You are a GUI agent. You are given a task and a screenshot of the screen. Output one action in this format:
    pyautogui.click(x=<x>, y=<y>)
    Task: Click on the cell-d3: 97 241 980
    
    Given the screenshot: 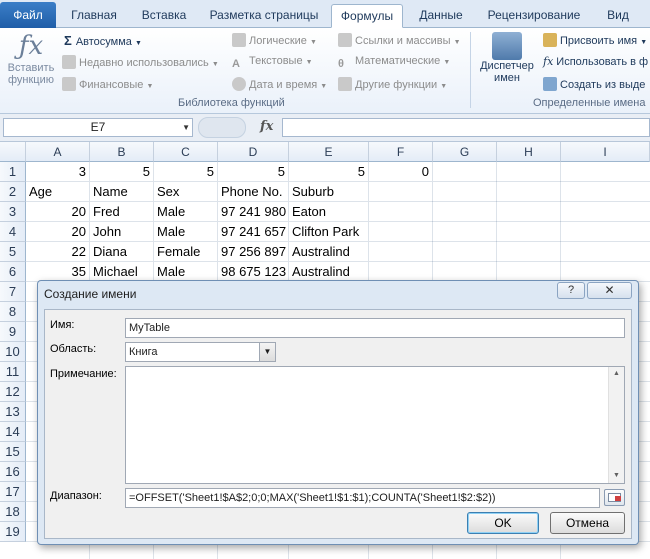 What is the action you would take?
    pyautogui.click(x=253, y=212)
    